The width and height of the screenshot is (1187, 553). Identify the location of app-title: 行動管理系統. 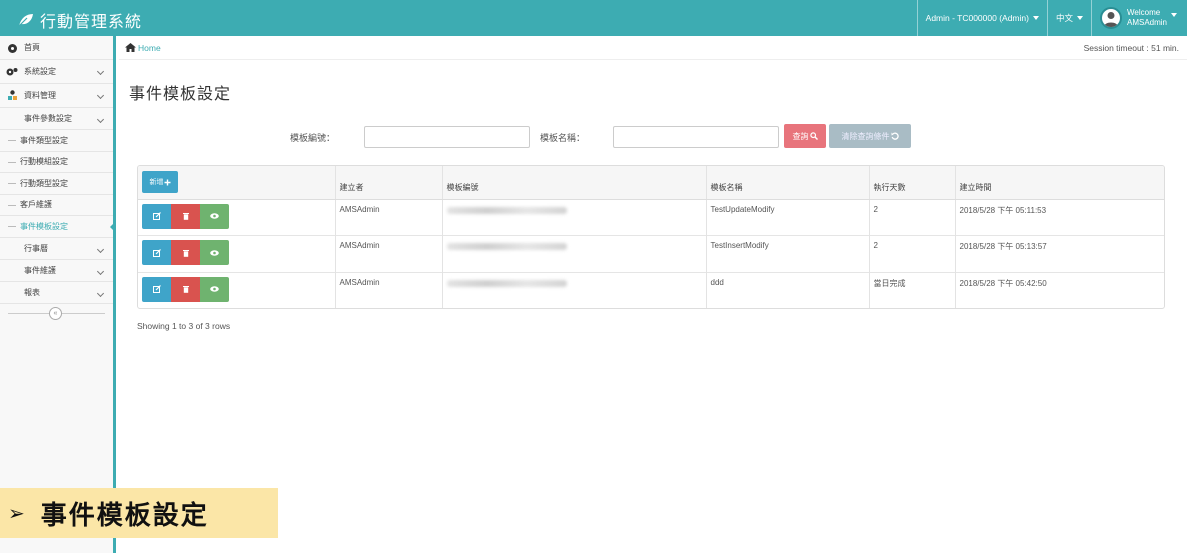
(91, 22).